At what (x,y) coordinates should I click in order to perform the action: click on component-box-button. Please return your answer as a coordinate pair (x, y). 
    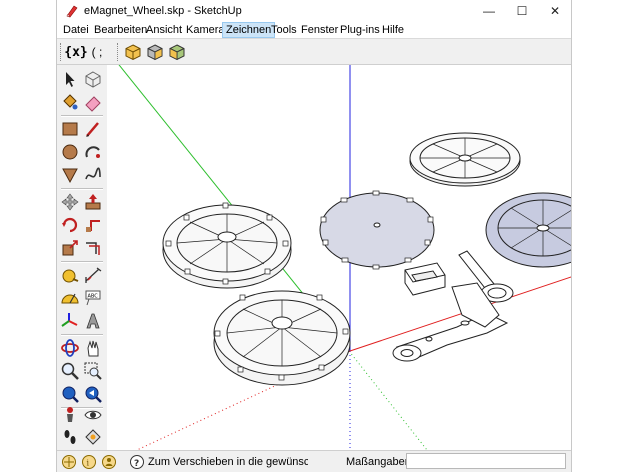
    Looking at the image, I should click on (133, 52).